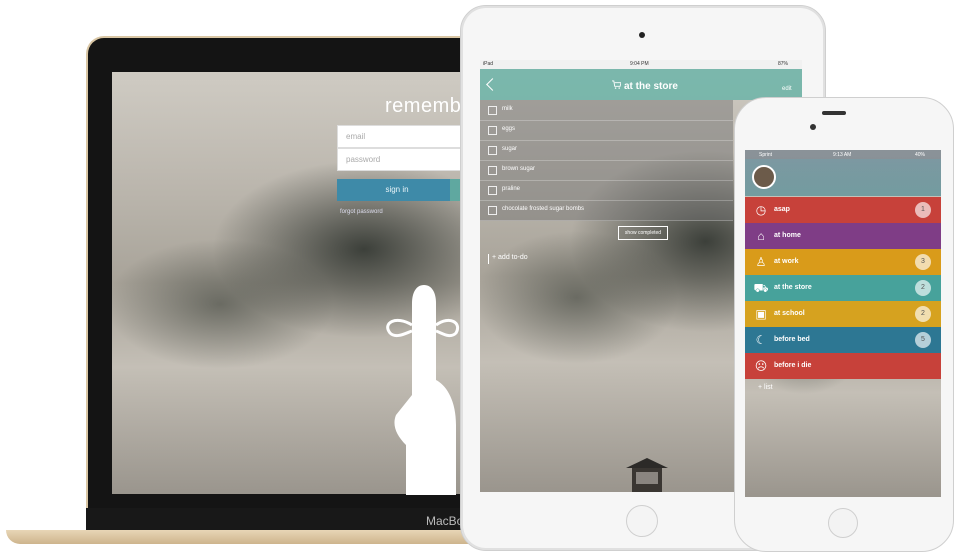 This screenshot has width=956, height=555. What do you see at coordinates (606, 150) in the screenshot?
I see `todo-item: sugar` at bounding box center [606, 150].